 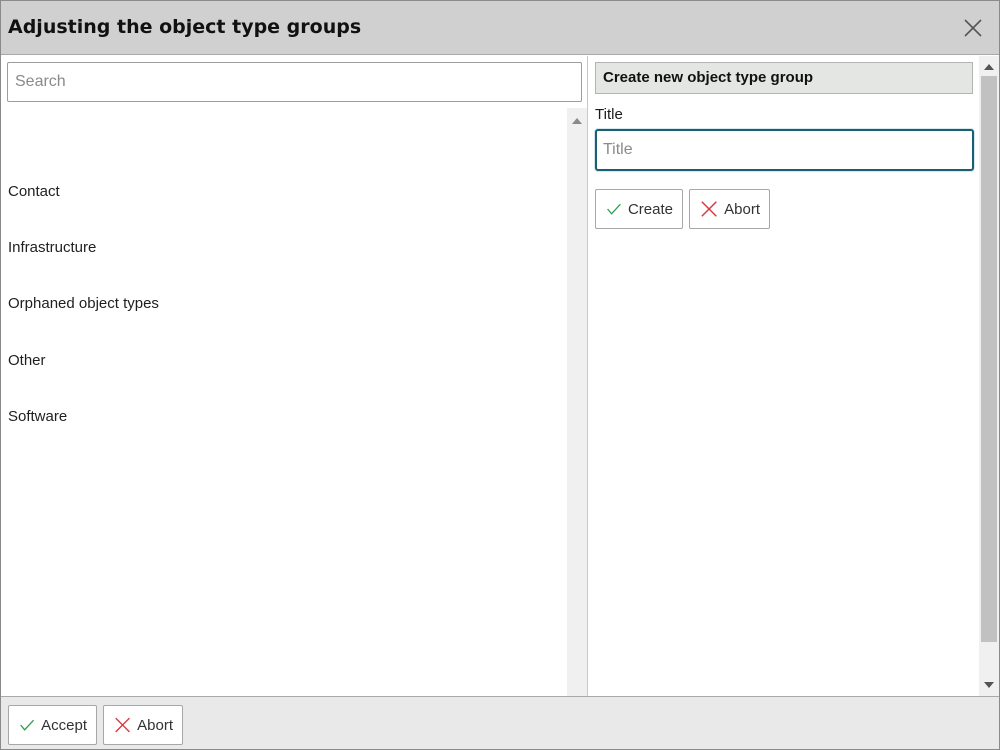 What do you see at coordinates (500, 28) in the screenshot?
I see `dialog-titlebar: Adjusting the object type groups` at bounding box center [500, 28].